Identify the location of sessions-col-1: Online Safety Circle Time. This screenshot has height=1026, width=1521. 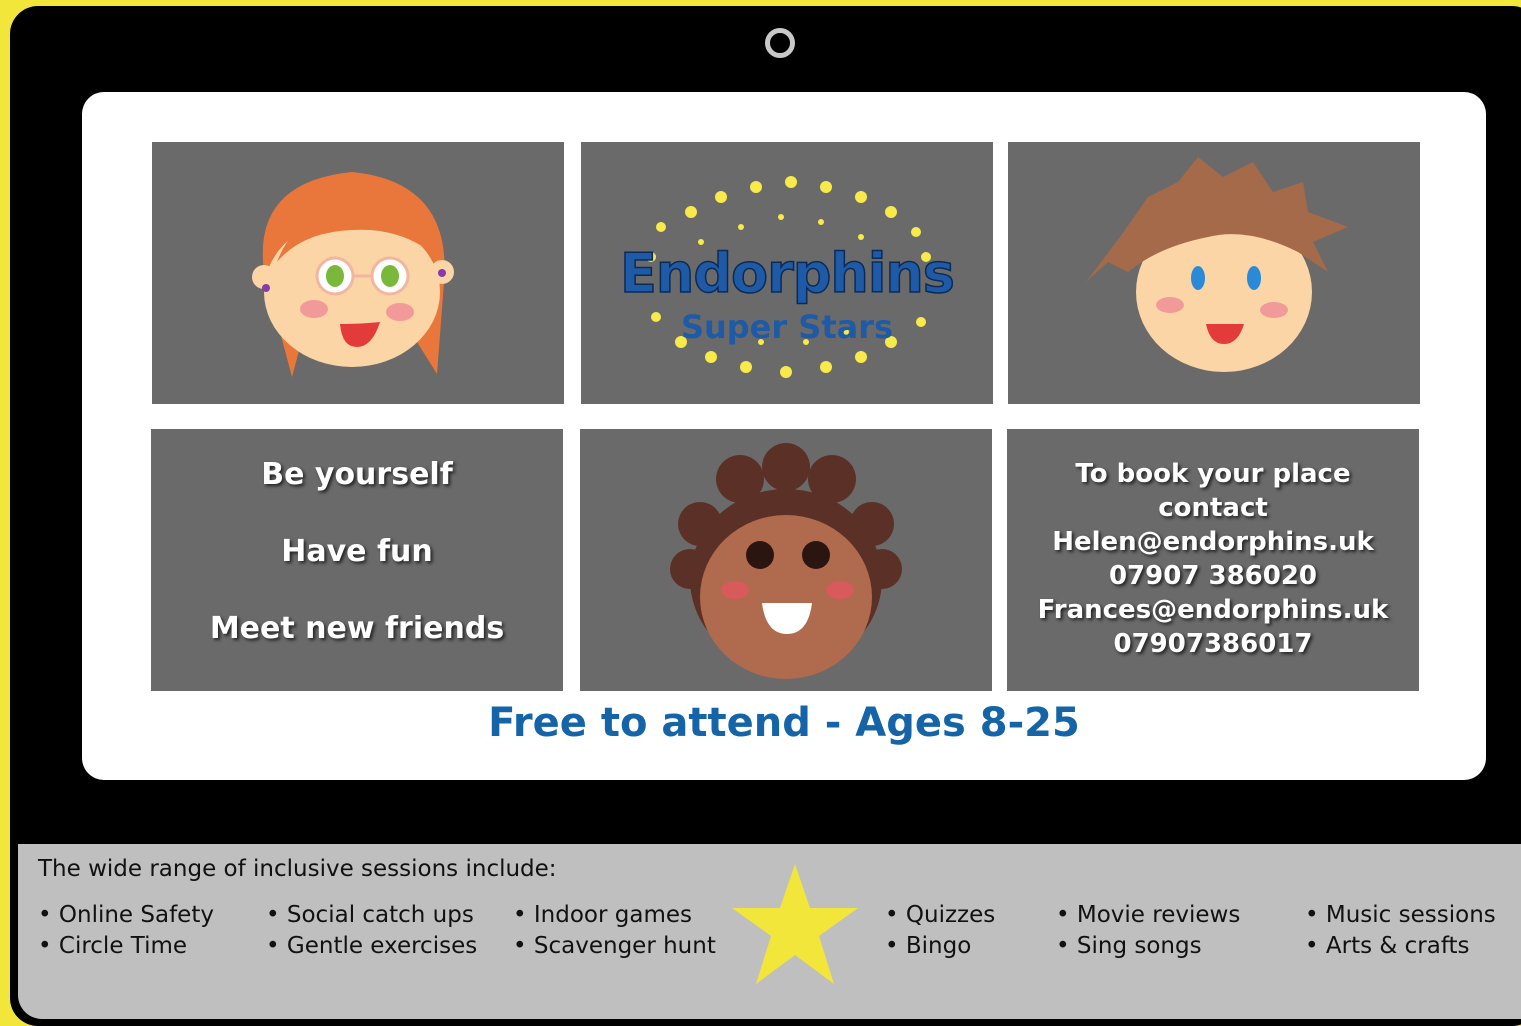
(126, 931).